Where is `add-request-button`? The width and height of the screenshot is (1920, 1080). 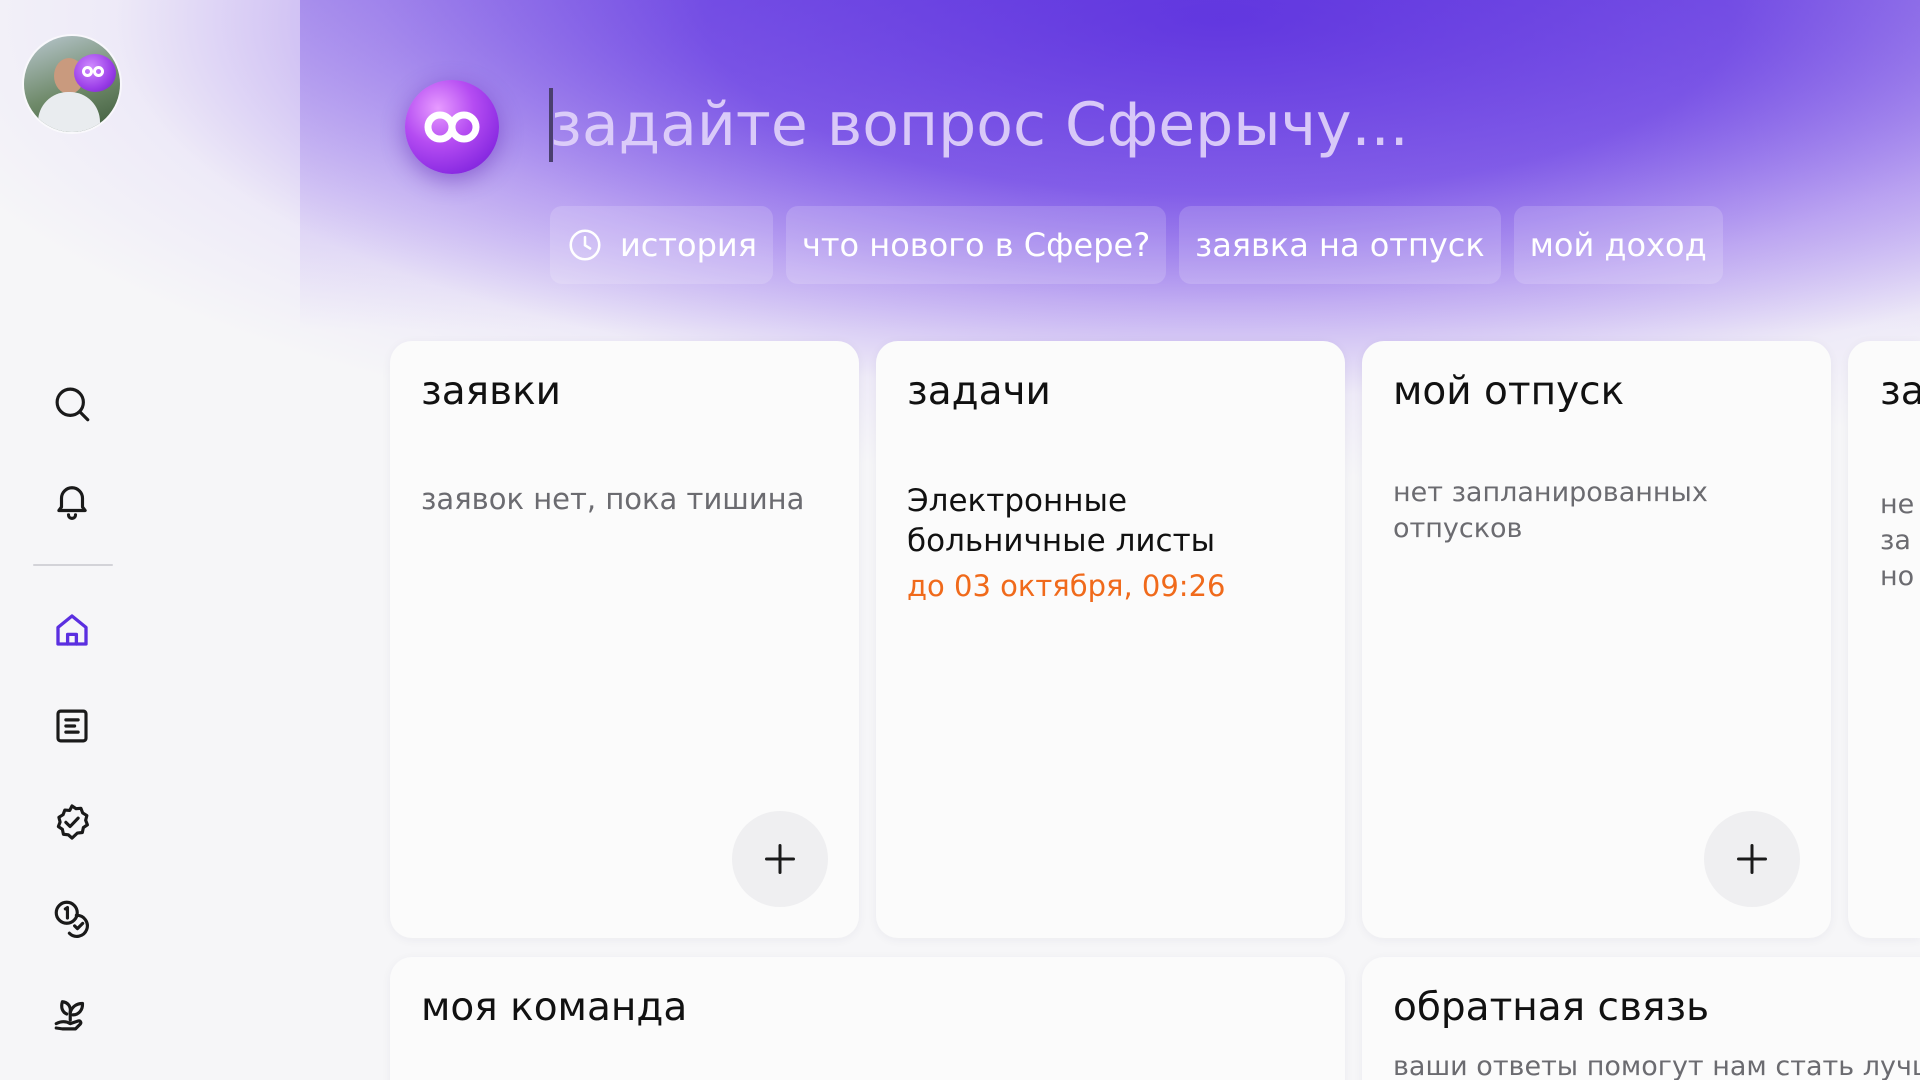 add-request-button is located at coordinates (780, 859).